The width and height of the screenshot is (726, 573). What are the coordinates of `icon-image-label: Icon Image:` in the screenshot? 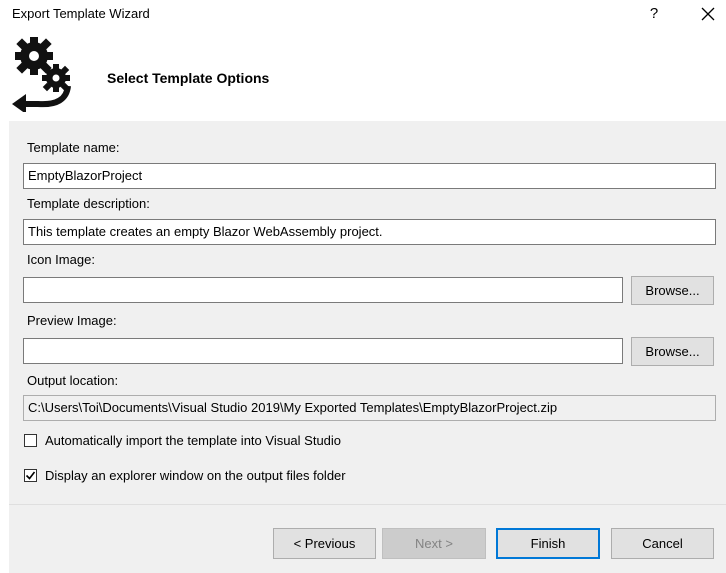 It's located at (61, 259).